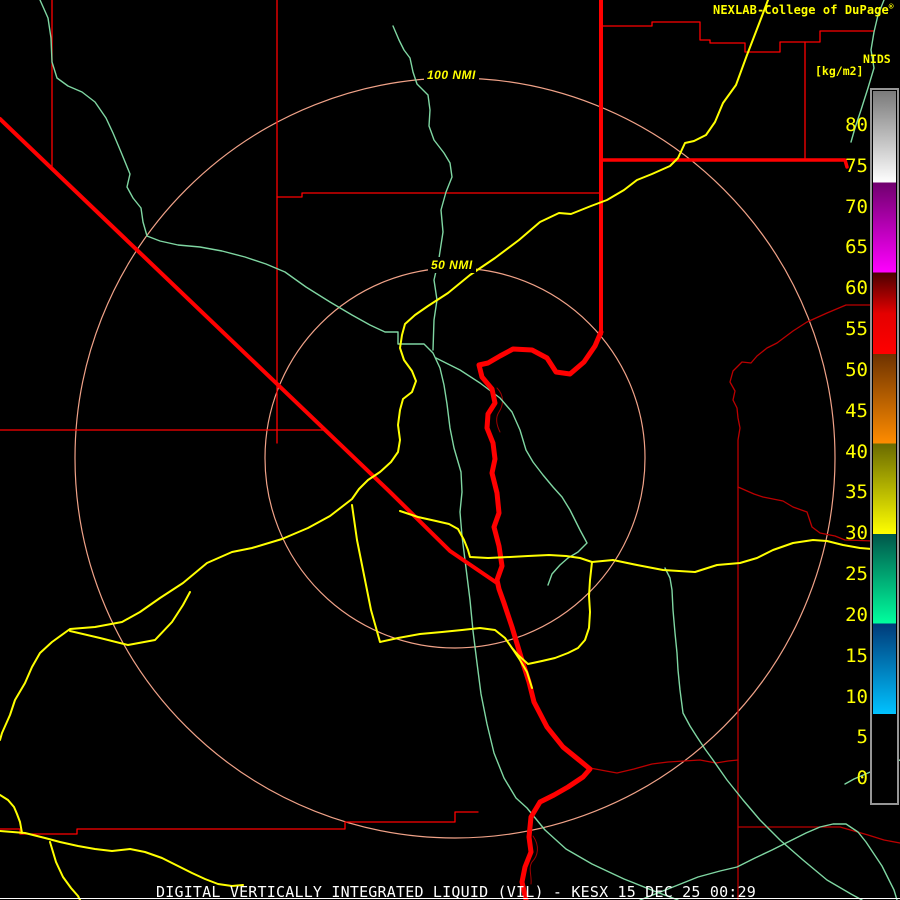  Describe the element at coordinates (856, 247) in the screenshot. I see `colorbar-tick-label: 65` at that location.